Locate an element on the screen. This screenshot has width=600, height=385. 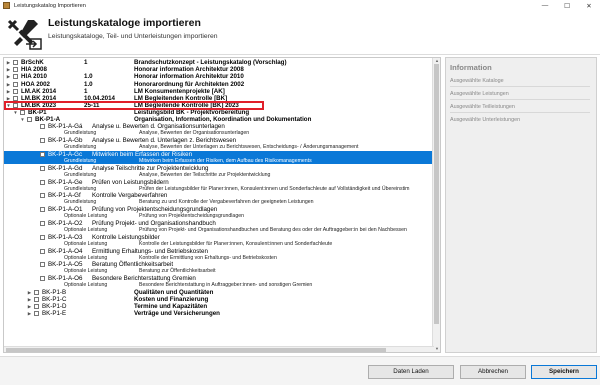
service-code: BK-P1-A-Gá is located at coordinates (65, 127).